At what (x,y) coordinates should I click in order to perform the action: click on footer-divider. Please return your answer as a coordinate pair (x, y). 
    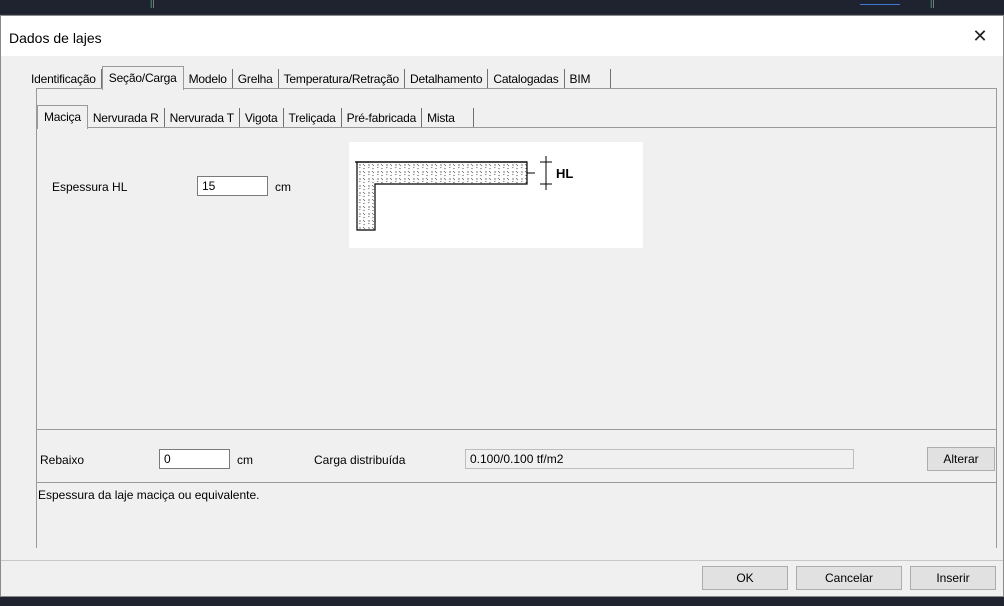
    Looking at the image, I should click on (502, 560).